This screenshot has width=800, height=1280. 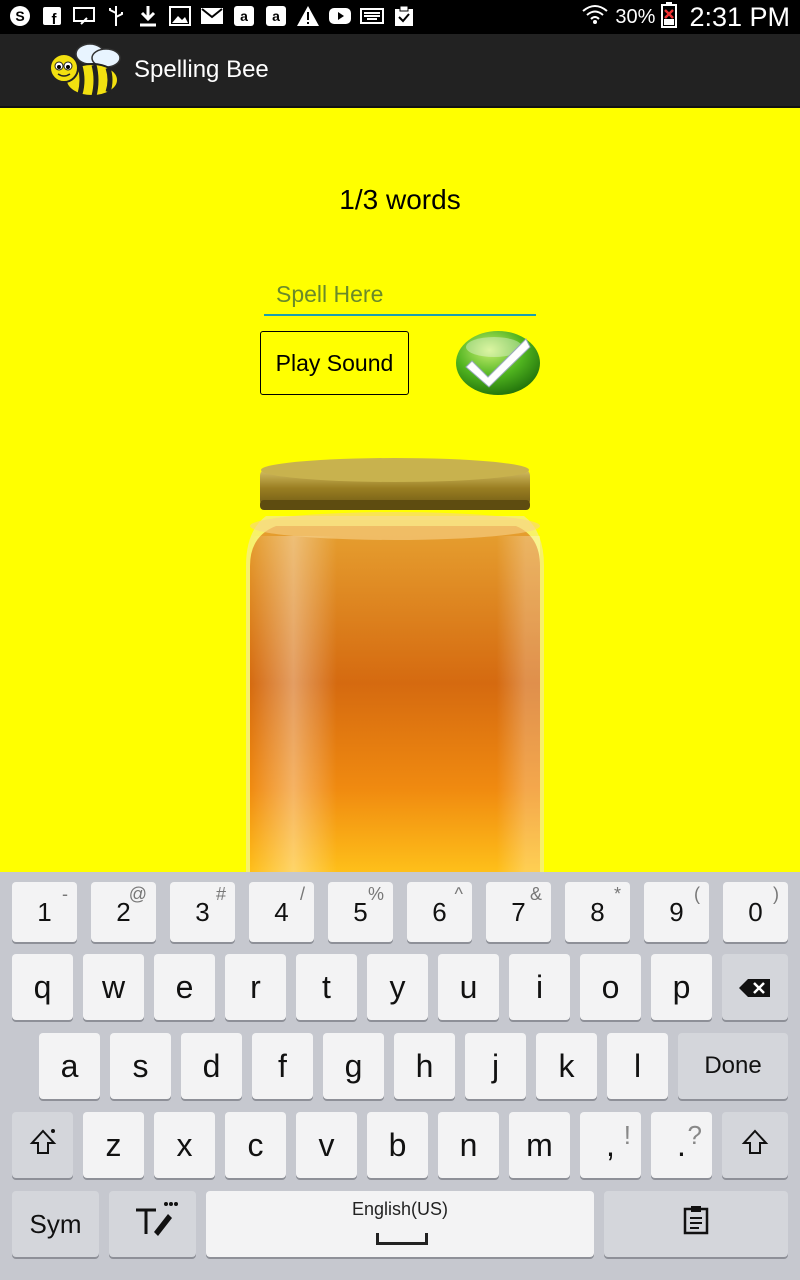 I want to click on spell-input, so click(x=400, y=295).